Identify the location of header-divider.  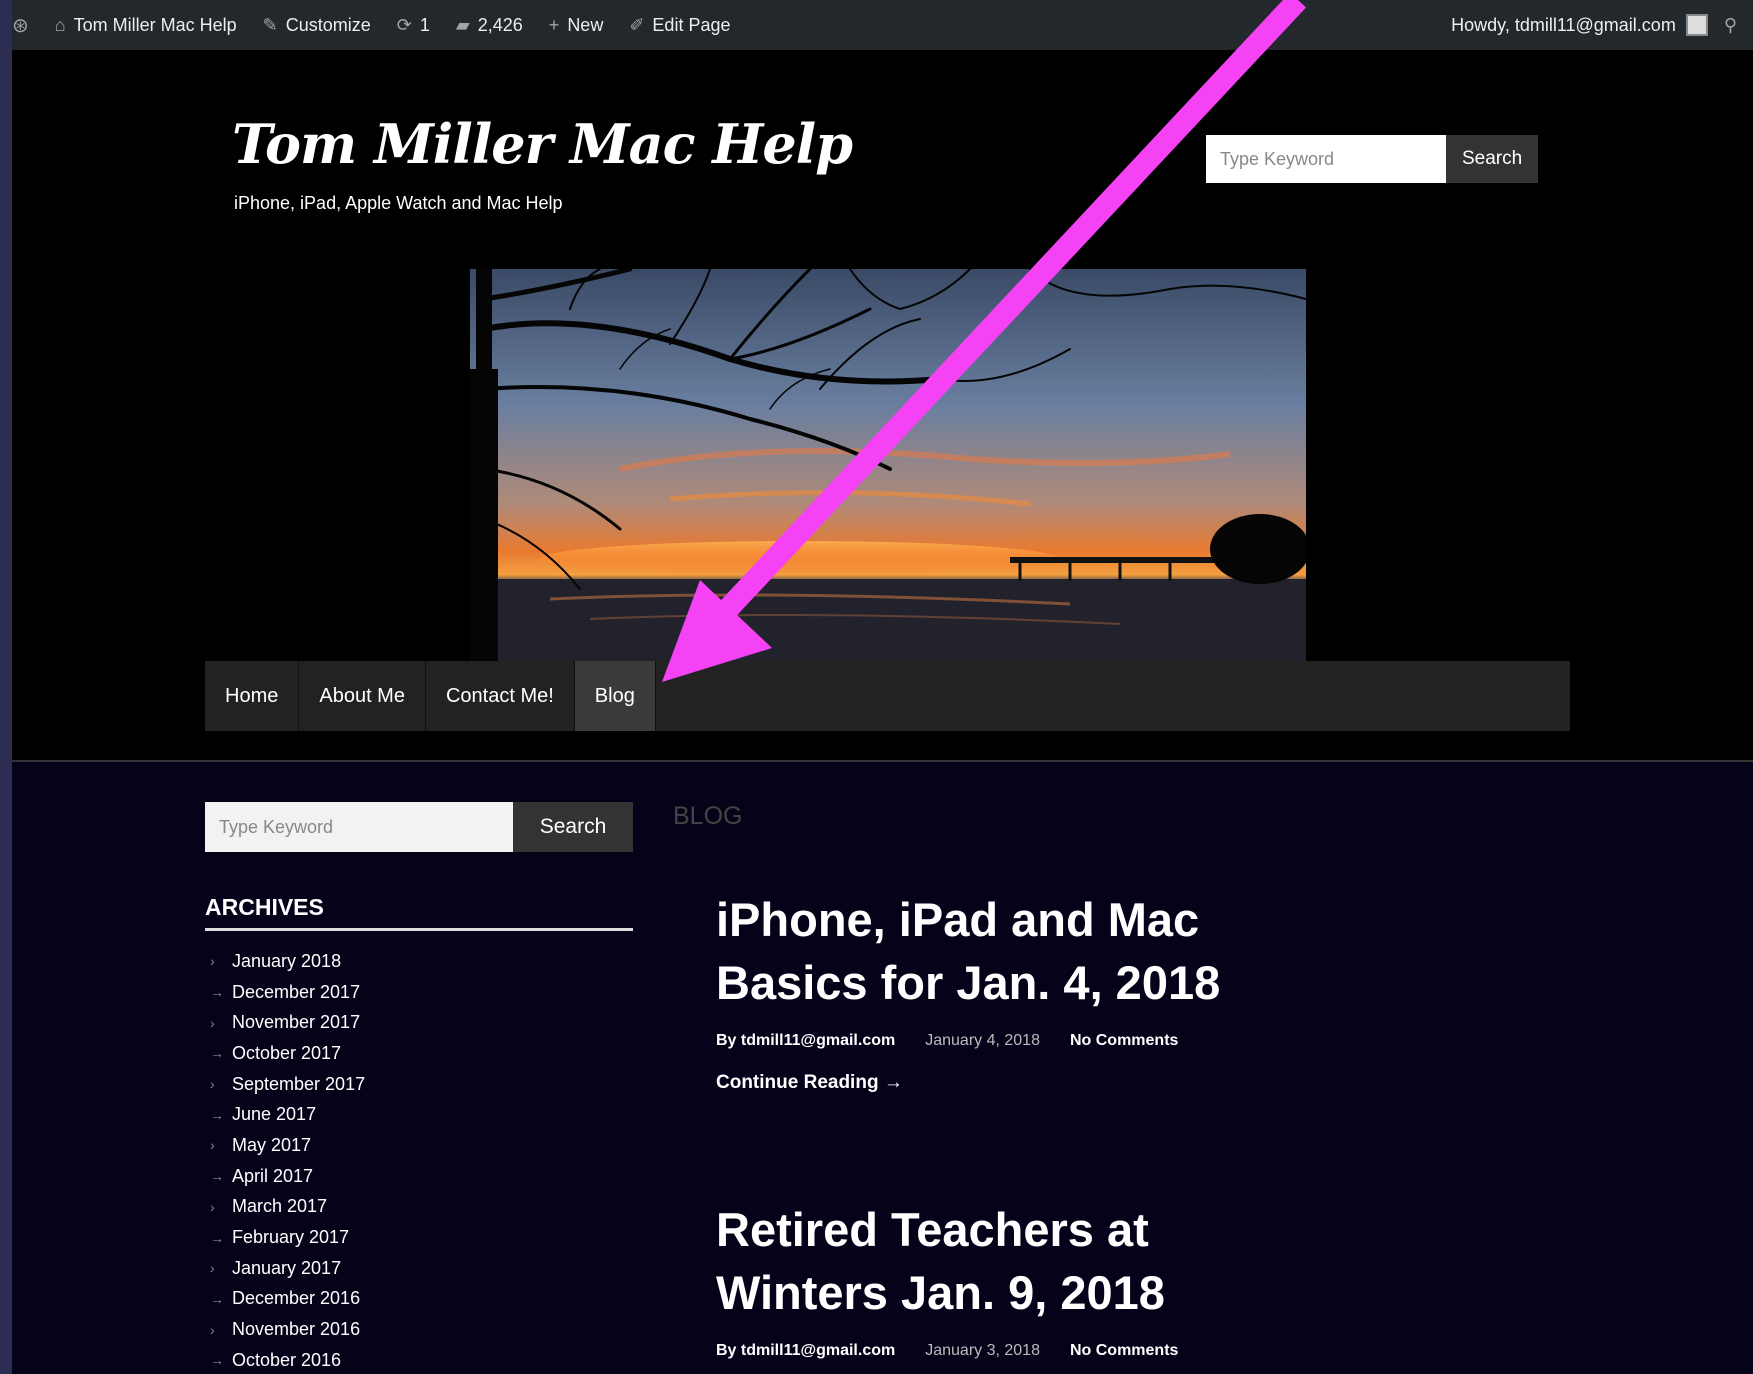
(882, 761).